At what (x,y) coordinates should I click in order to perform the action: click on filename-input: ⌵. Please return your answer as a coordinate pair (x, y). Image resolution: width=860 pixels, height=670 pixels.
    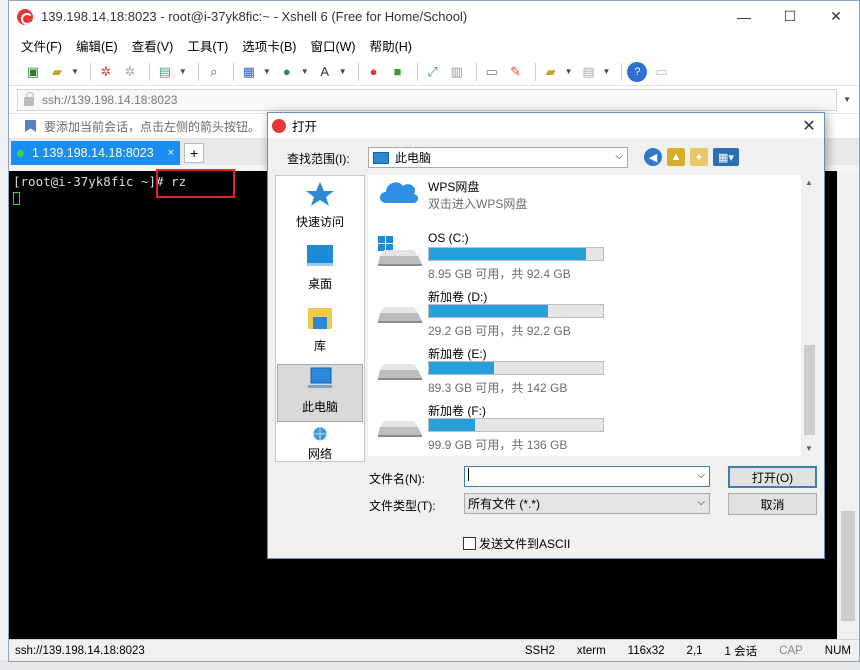
    Looking at the image, I should click on (587, 476).